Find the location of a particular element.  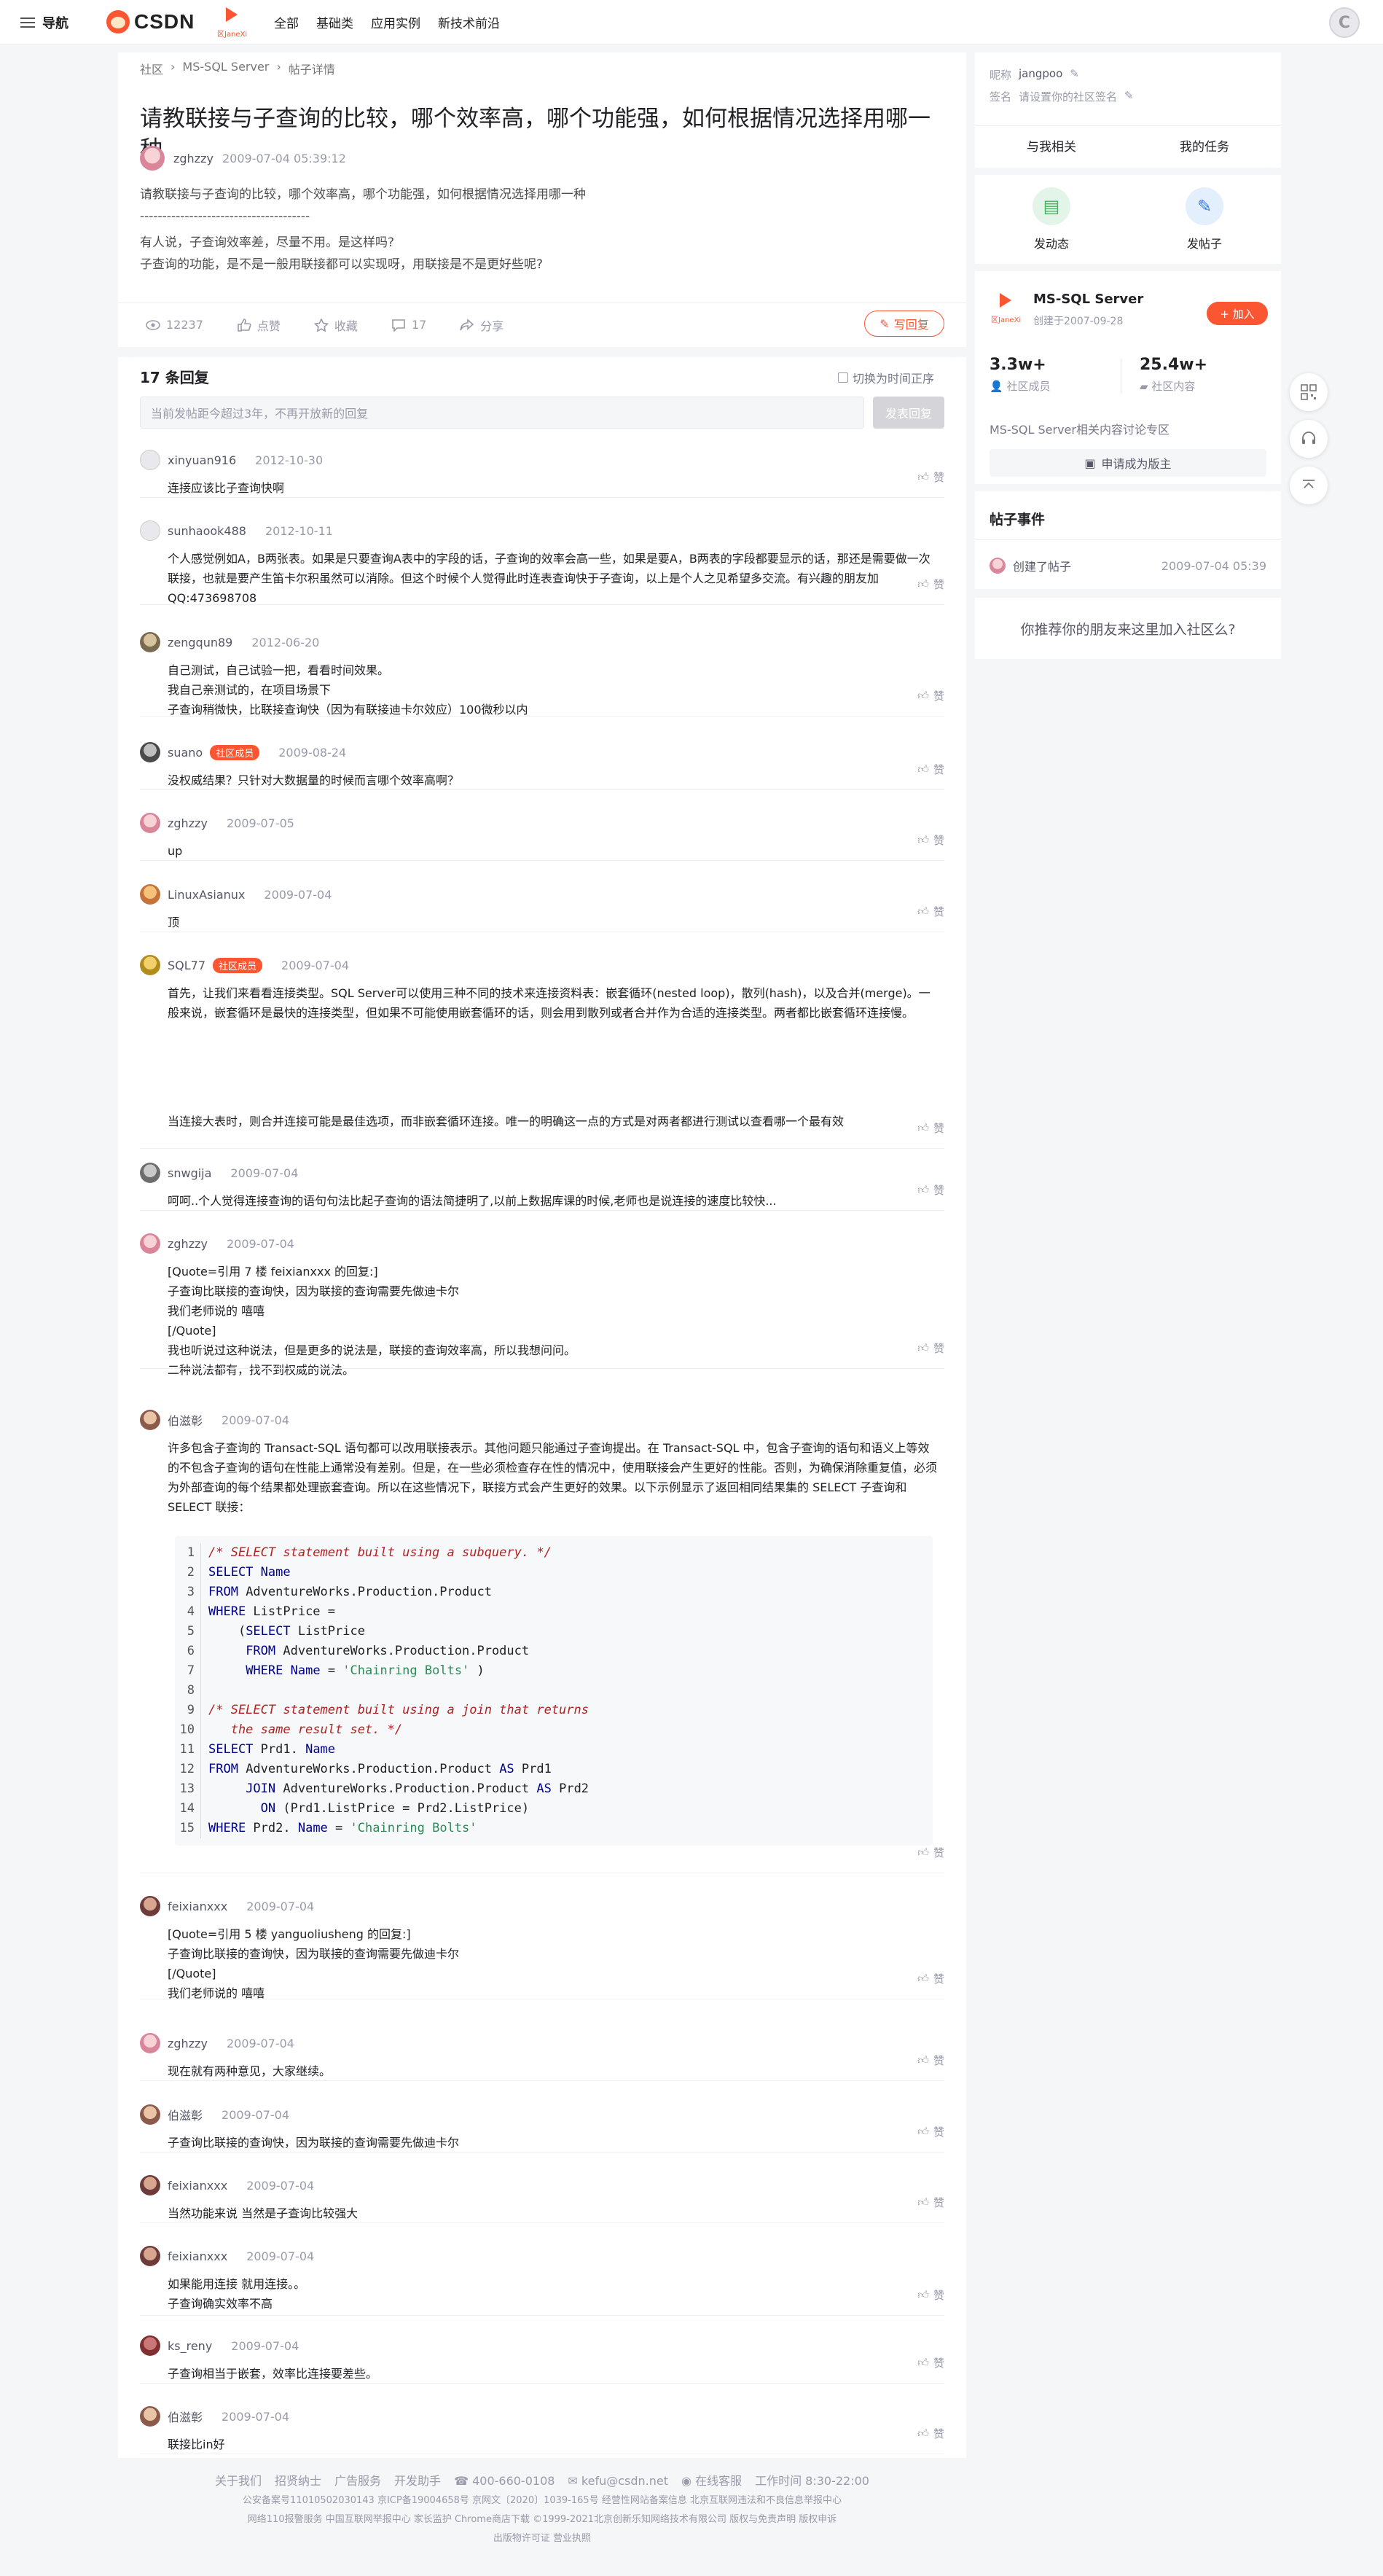

reply-header: ks_reny 2009-07-04 is located at coordinates (542, 2346).